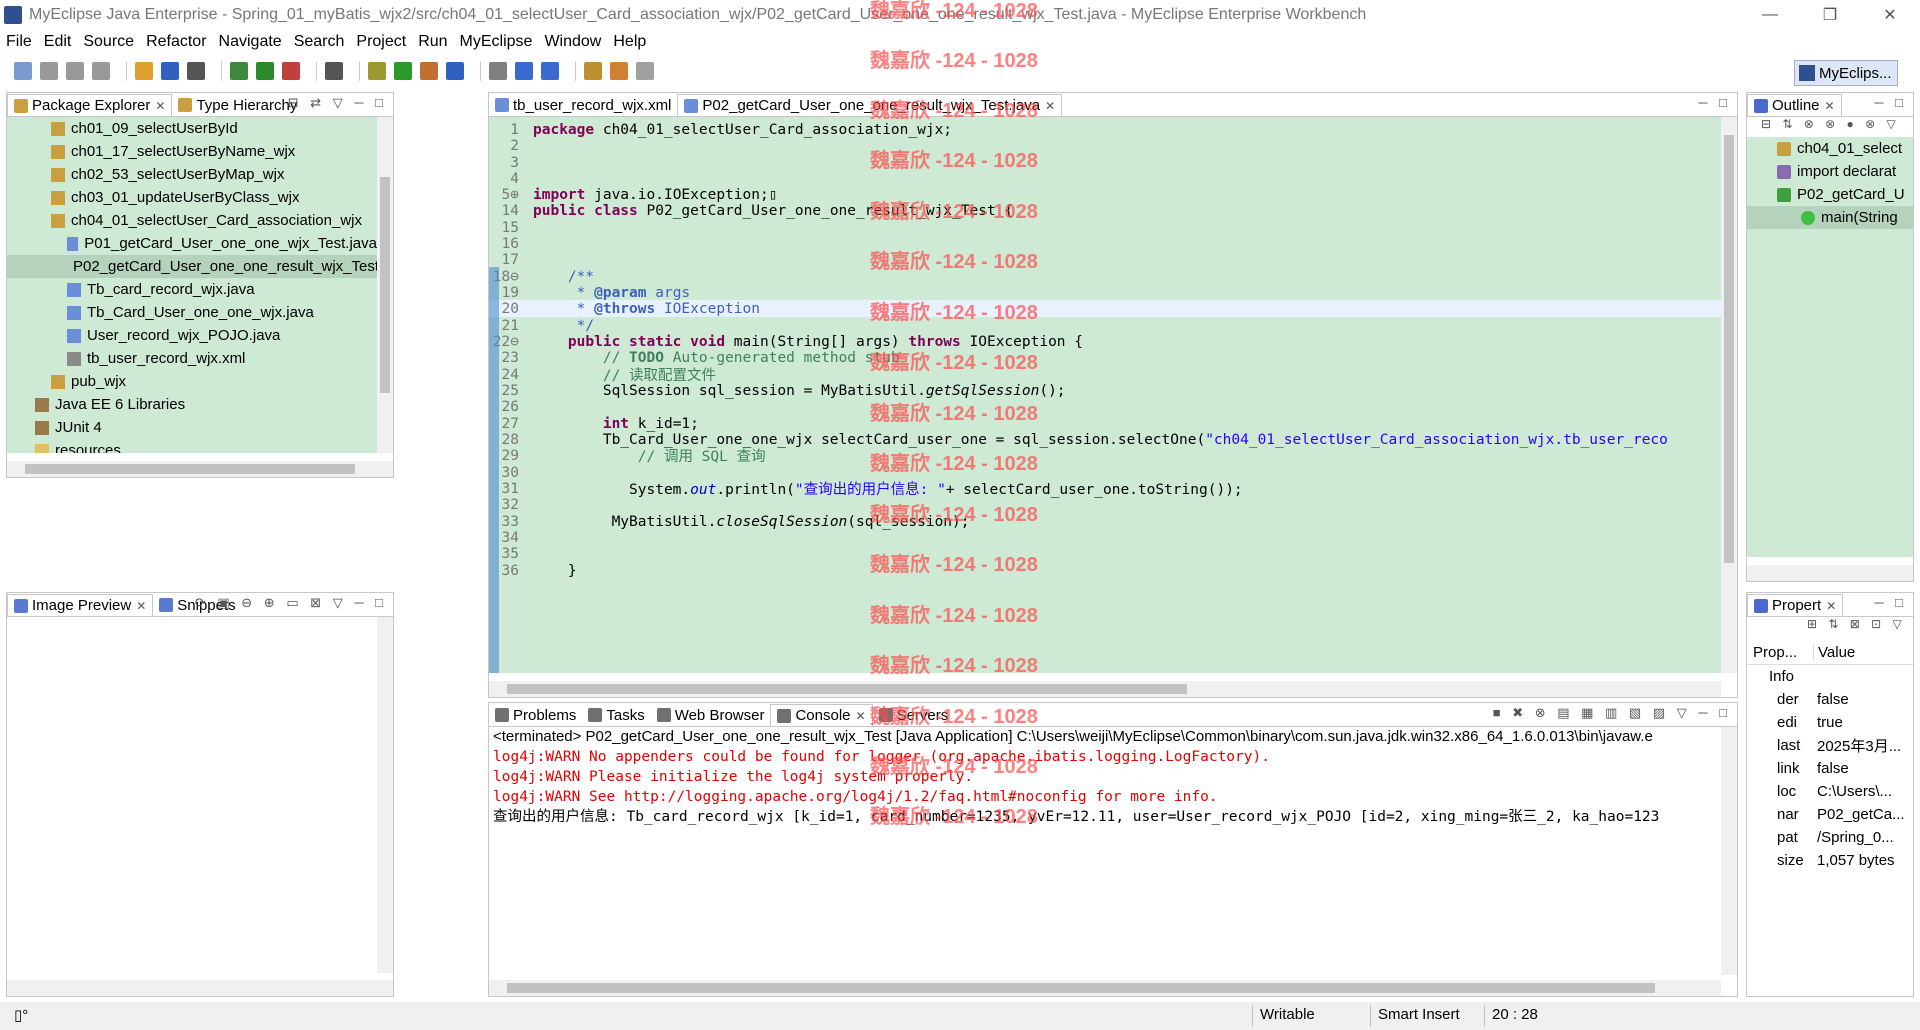 Image resolution: width=1920 pixels, height=1030 pixels. Describe the element at coordinates (1105, 537) in the screenshot. I see `code-line: 34` at that location.